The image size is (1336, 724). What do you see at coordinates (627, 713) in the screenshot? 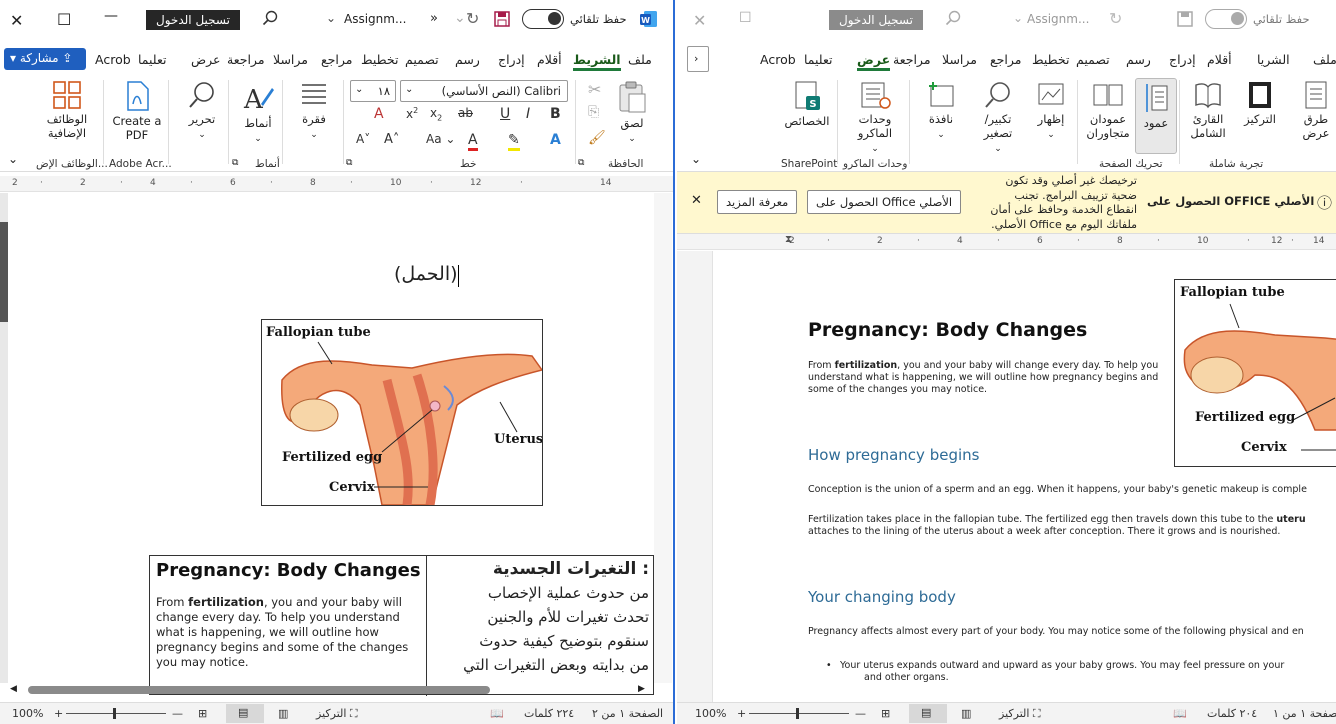
I see `page-number: الصفحة ١ من ٢` at bounding box center [627, 713].